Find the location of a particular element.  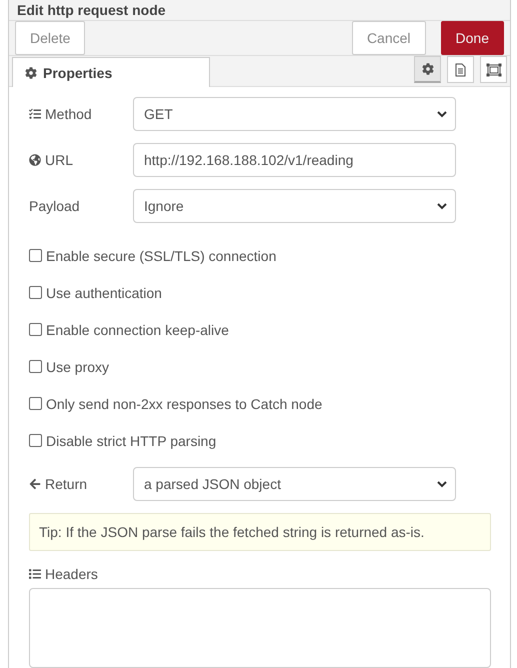

select-field: GET is located at coordinates (294, 114).